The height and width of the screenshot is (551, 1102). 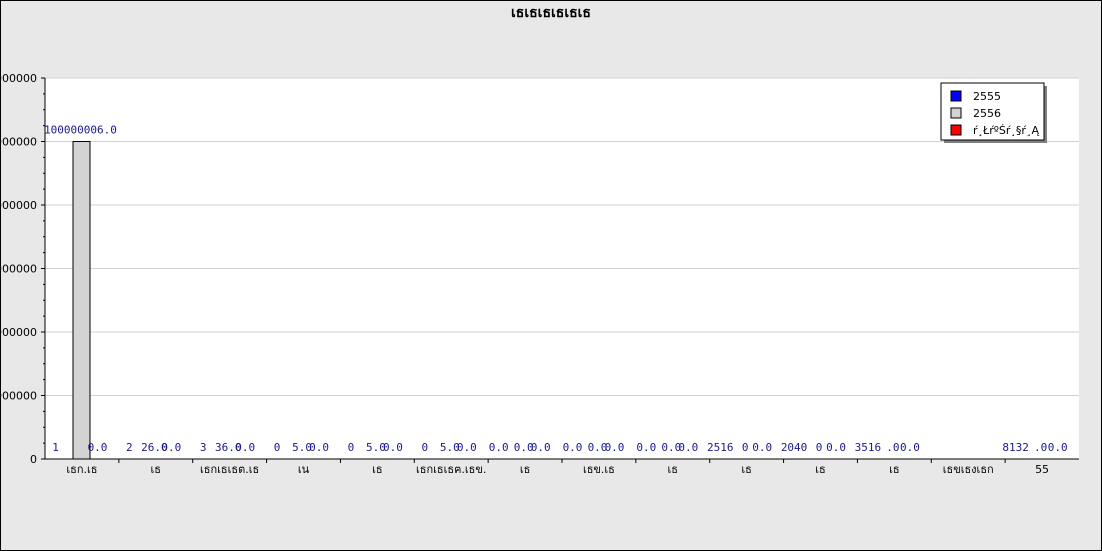 I want to click on x-tick-label: เธขเธงเธก, so click(x=968, y=469).